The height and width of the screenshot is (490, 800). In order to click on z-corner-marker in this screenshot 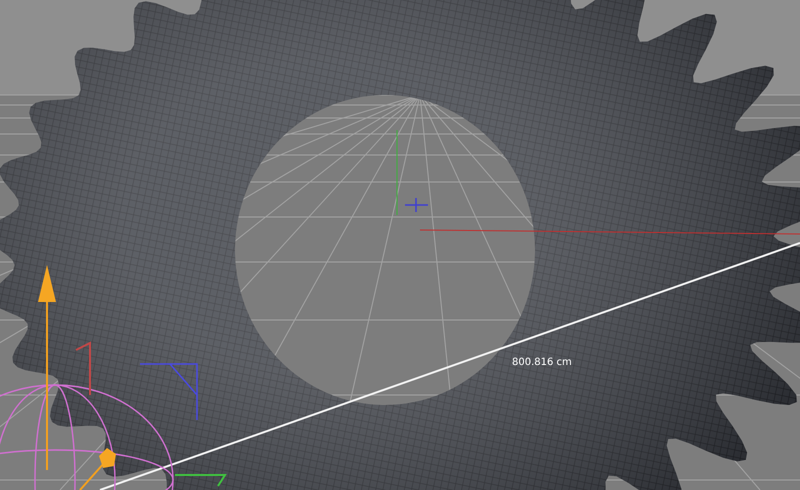, I will do `click(168, 392)`.